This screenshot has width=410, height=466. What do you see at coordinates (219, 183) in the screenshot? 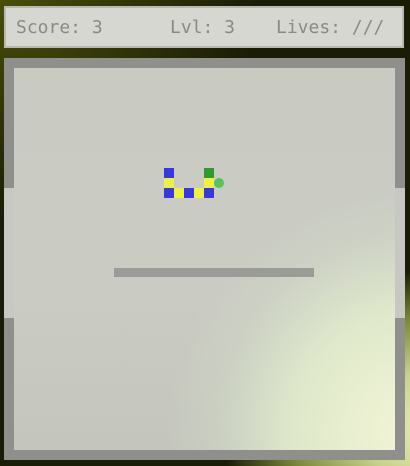
I see `food-pellet` at bounding box center [219, 183].